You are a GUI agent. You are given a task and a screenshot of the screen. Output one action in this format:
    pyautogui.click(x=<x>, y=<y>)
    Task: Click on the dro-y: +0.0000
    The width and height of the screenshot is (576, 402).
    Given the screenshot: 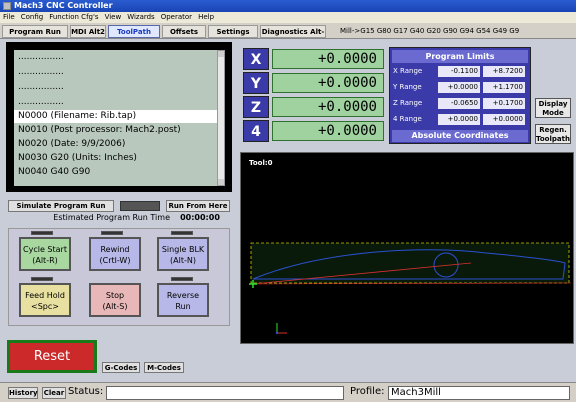 What is the action you would take?
    pyautogui.click(x=328, y=83)
    